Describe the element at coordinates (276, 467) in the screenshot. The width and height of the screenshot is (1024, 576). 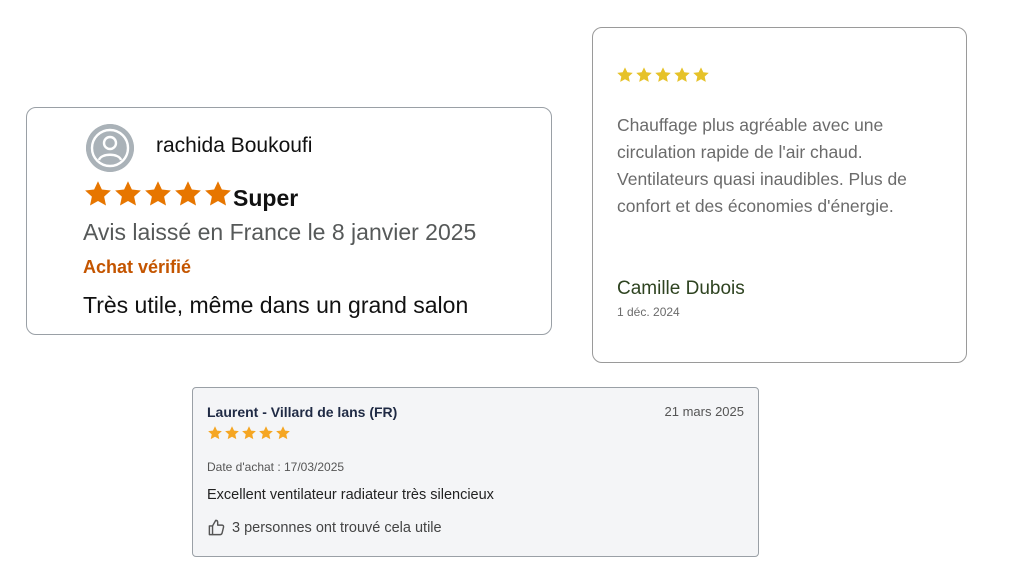
I see `purchase-date: Date d'achat : 17/03/2025` at that location.